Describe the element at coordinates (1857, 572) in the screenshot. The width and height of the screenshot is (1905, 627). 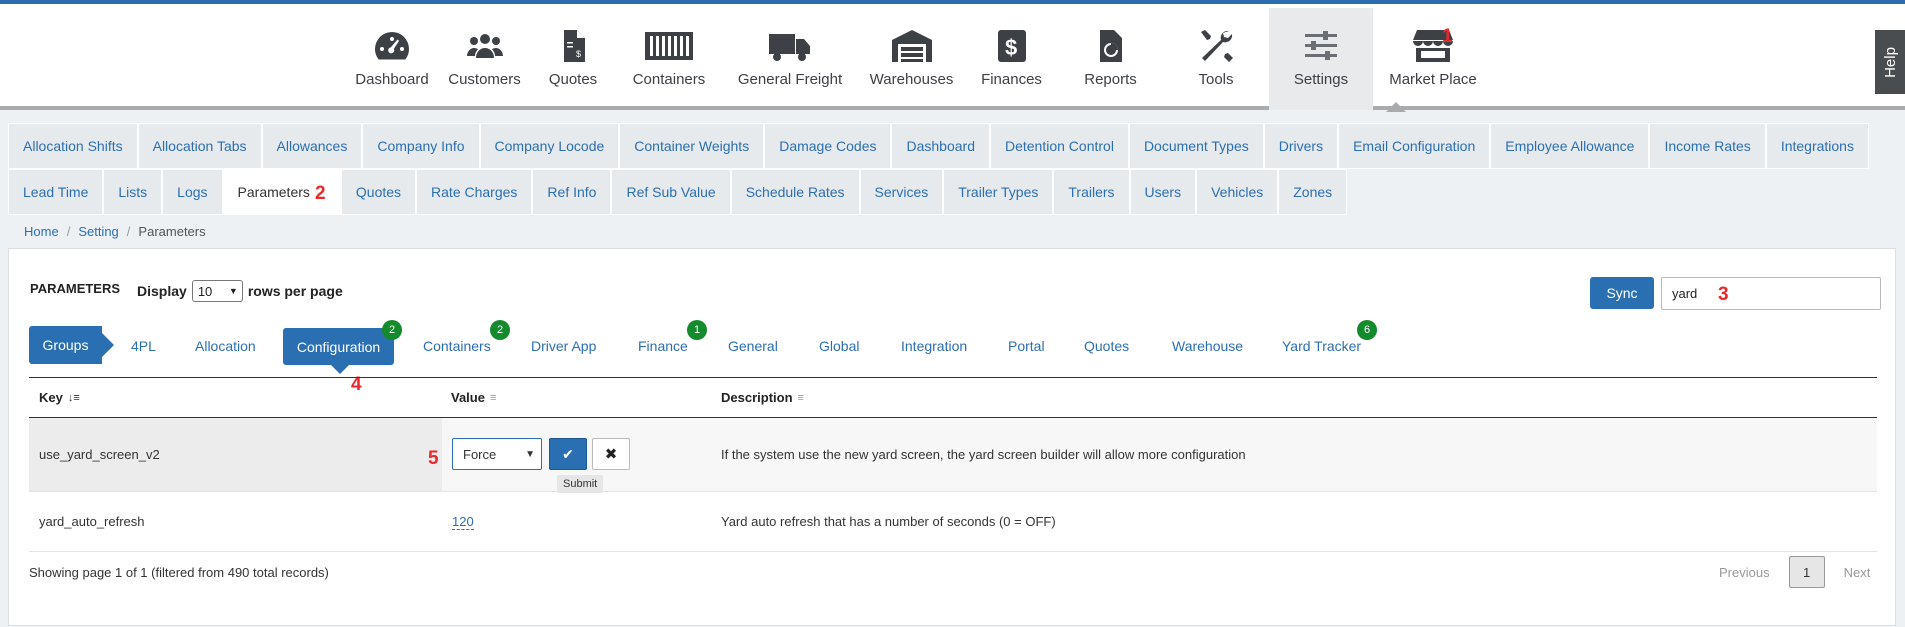
I see `next-page-button: Next` at that location.